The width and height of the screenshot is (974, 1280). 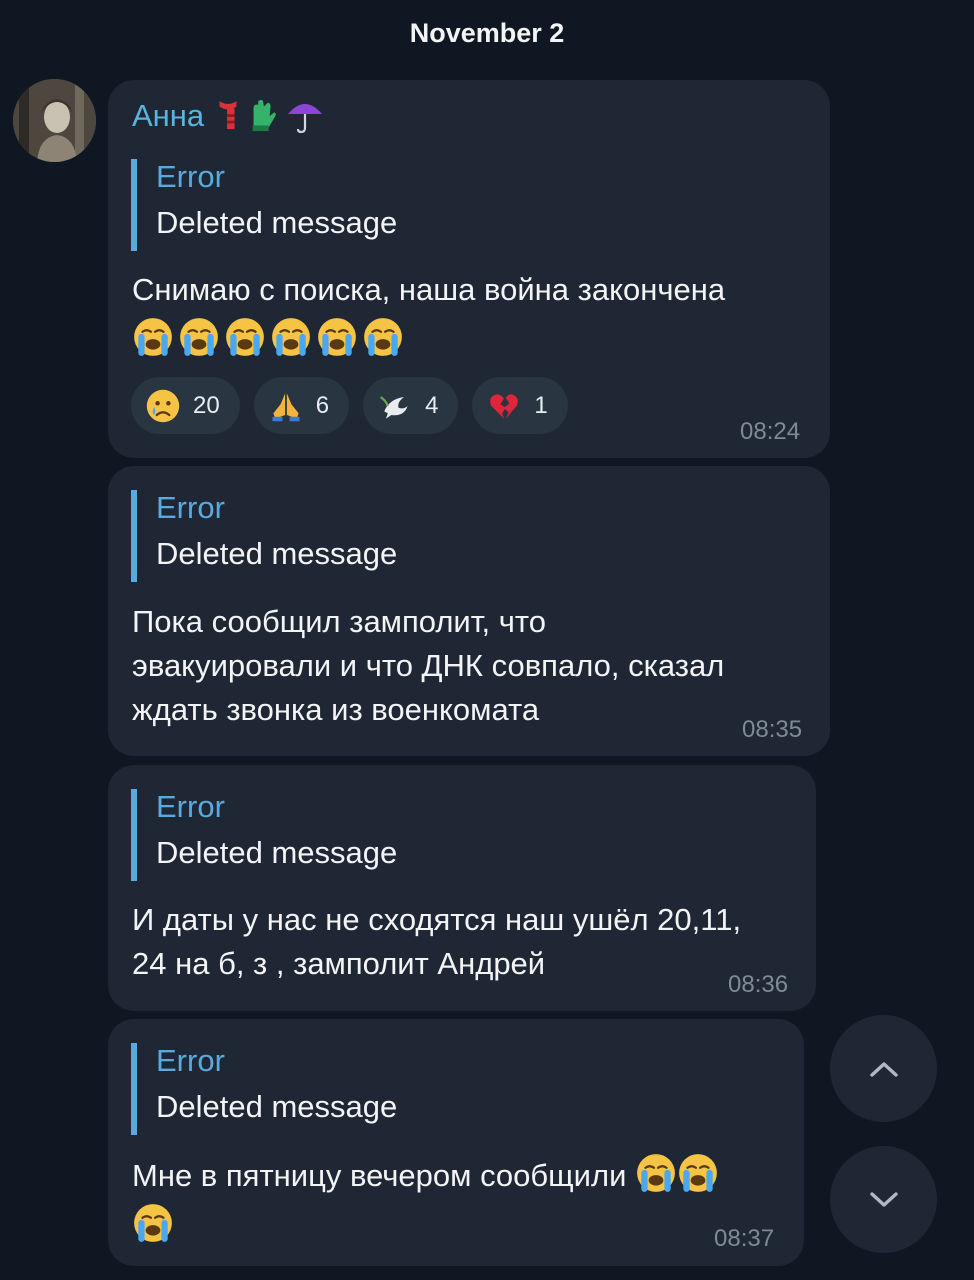 What do you see at coordinates (437, 919) in the screenshot?
I see `message-line: И даты у нас не сходятся наш ушёл 20,11,` at bounding box center [437, 919].